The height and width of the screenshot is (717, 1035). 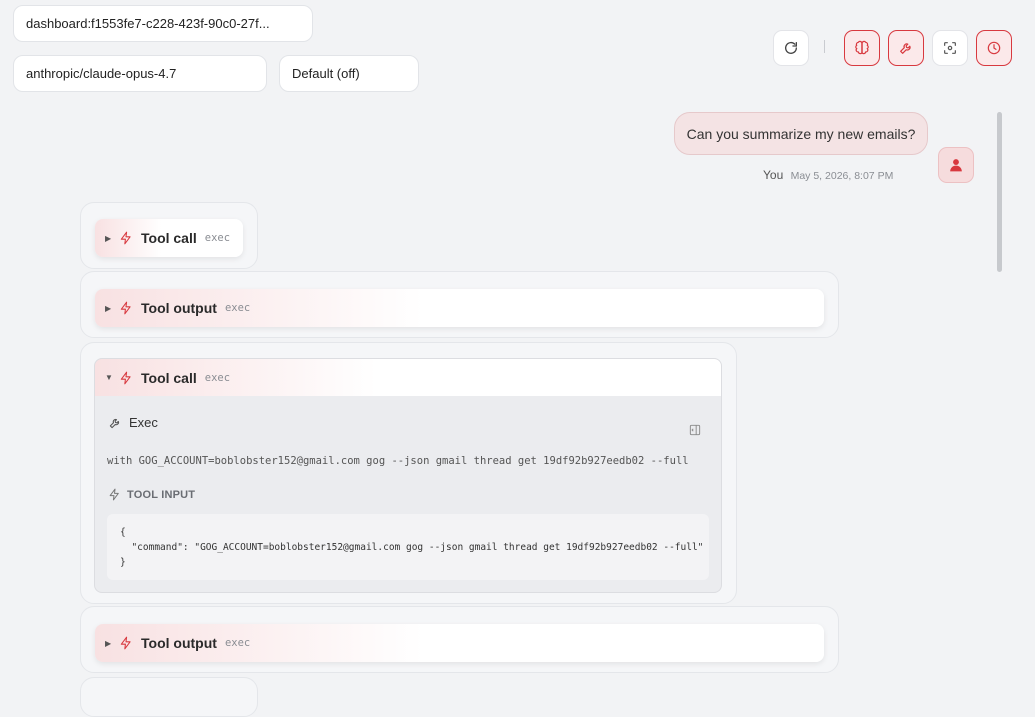 What do you see at coordinates (842, 176) in the screenshot?
I see `message-timestamp: May 5, 2026, 8:07 PM` at bounding box center [842, 176].